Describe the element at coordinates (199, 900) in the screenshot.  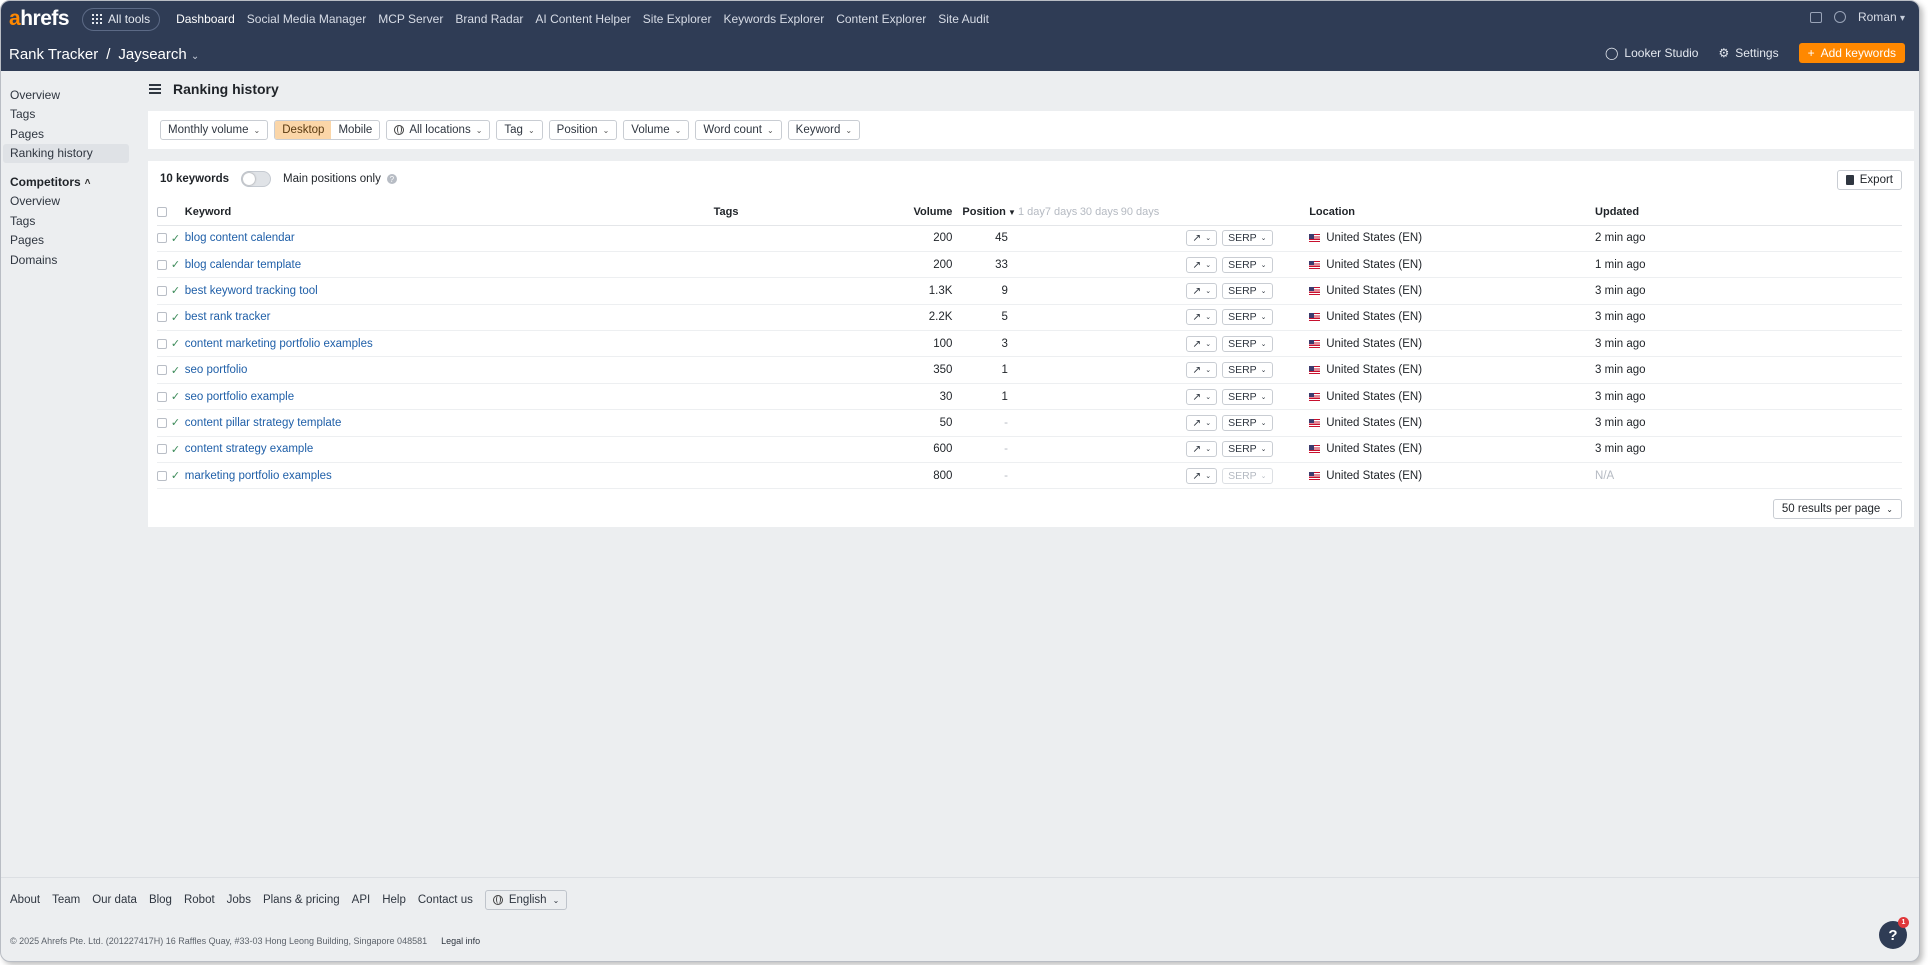
I see `footer-link-robot: Robot` at that location.